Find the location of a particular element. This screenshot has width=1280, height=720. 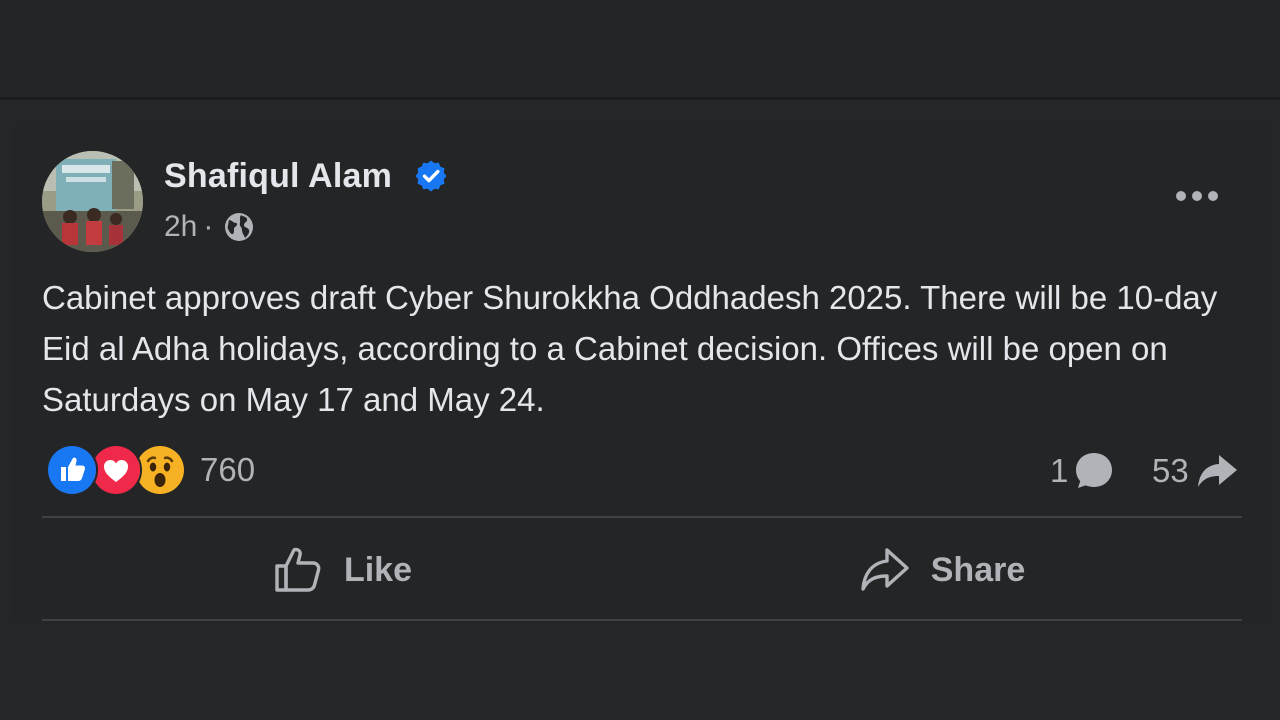

like-button-label: Like is located at coordinates (378, 569).